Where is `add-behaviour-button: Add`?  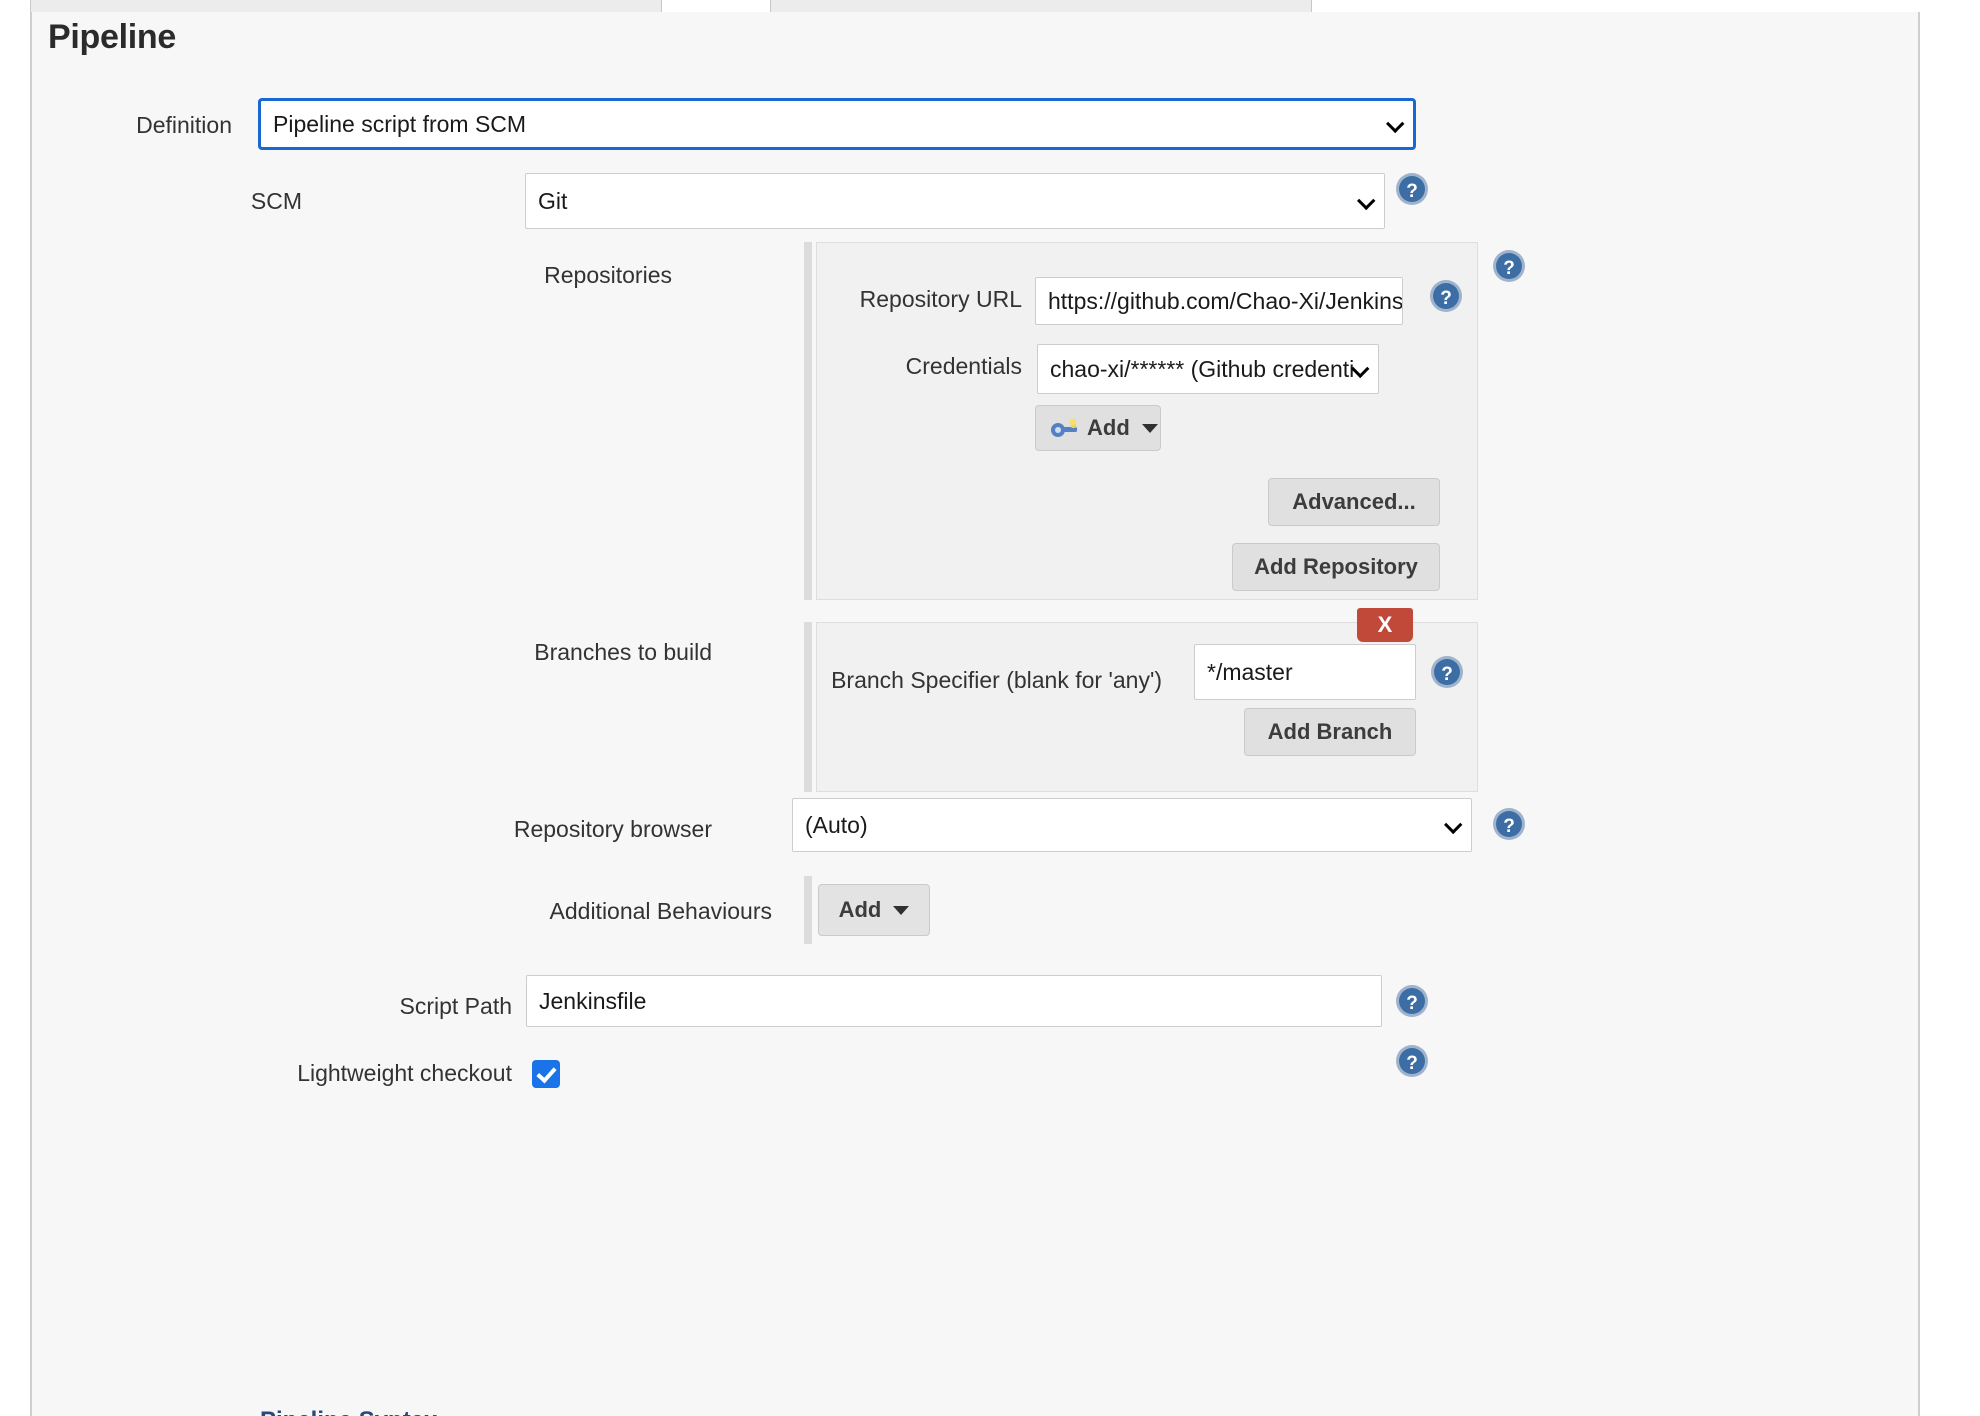
add-behaviour-button: Add is located at coordinates (874, 910).